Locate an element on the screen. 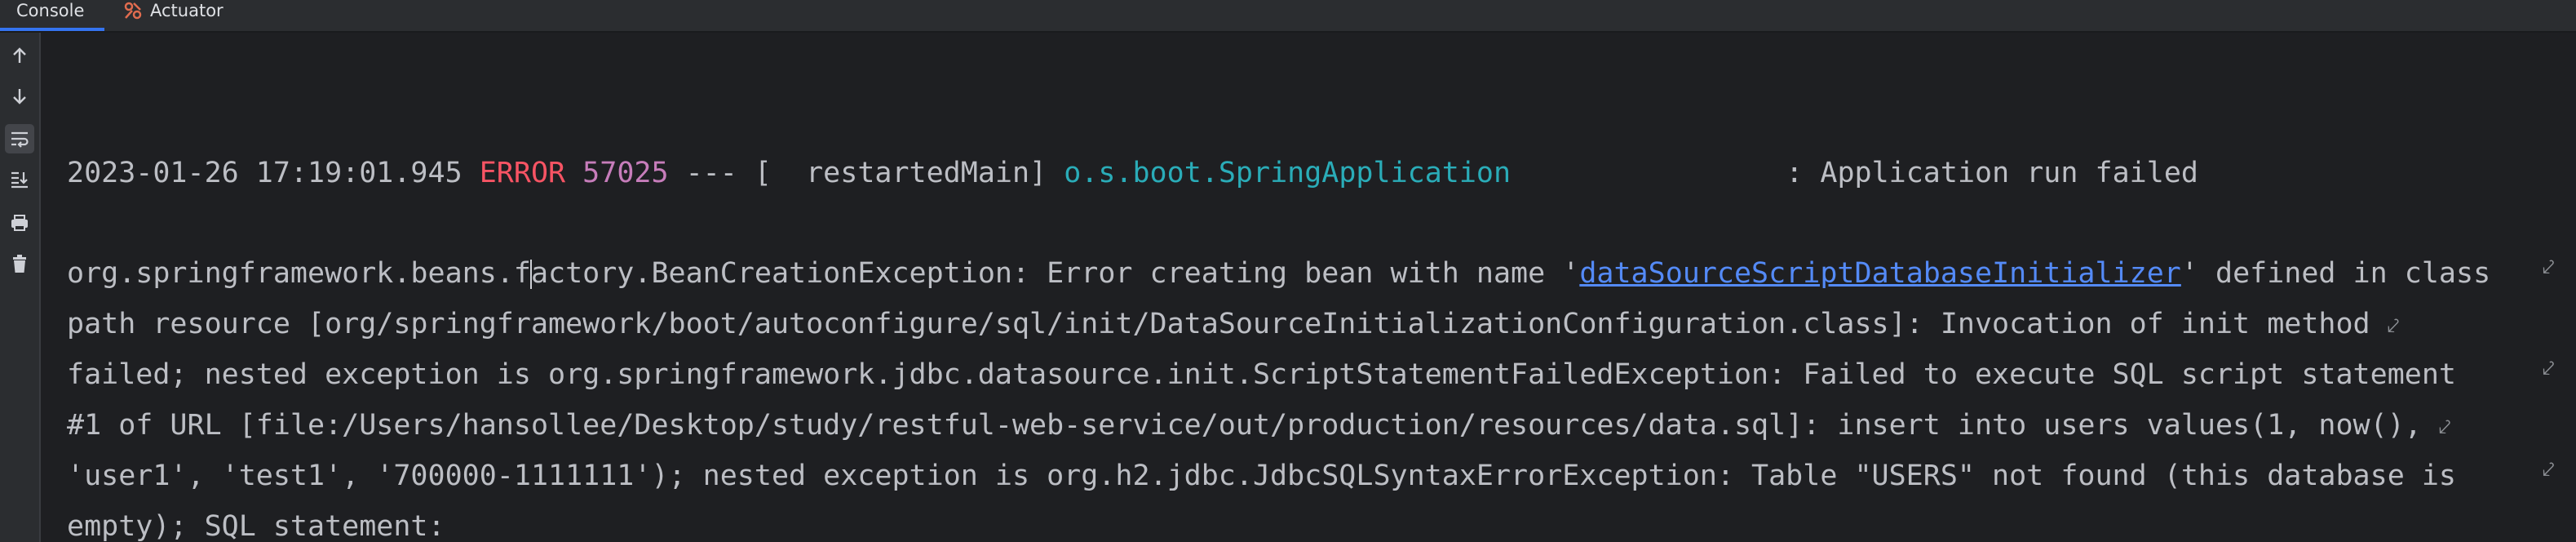  exception-line: ↳empty); SQL statement: is located at coordinates (256, 526).